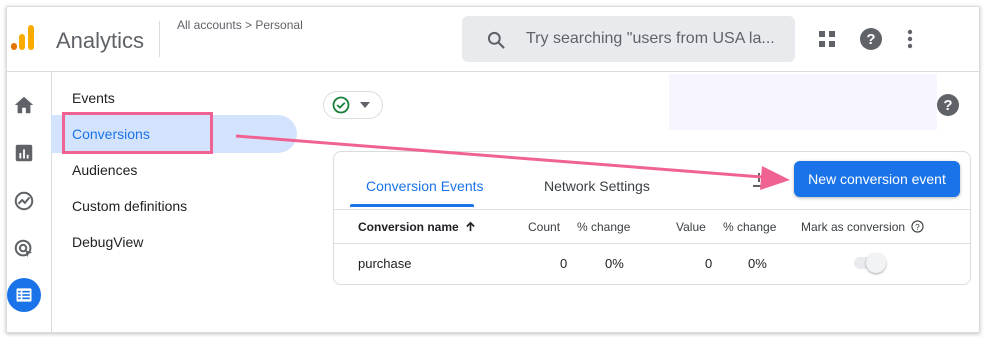 This screenshot has width=984, height=337. I want to click on tabs-divider, so click(652, 209).